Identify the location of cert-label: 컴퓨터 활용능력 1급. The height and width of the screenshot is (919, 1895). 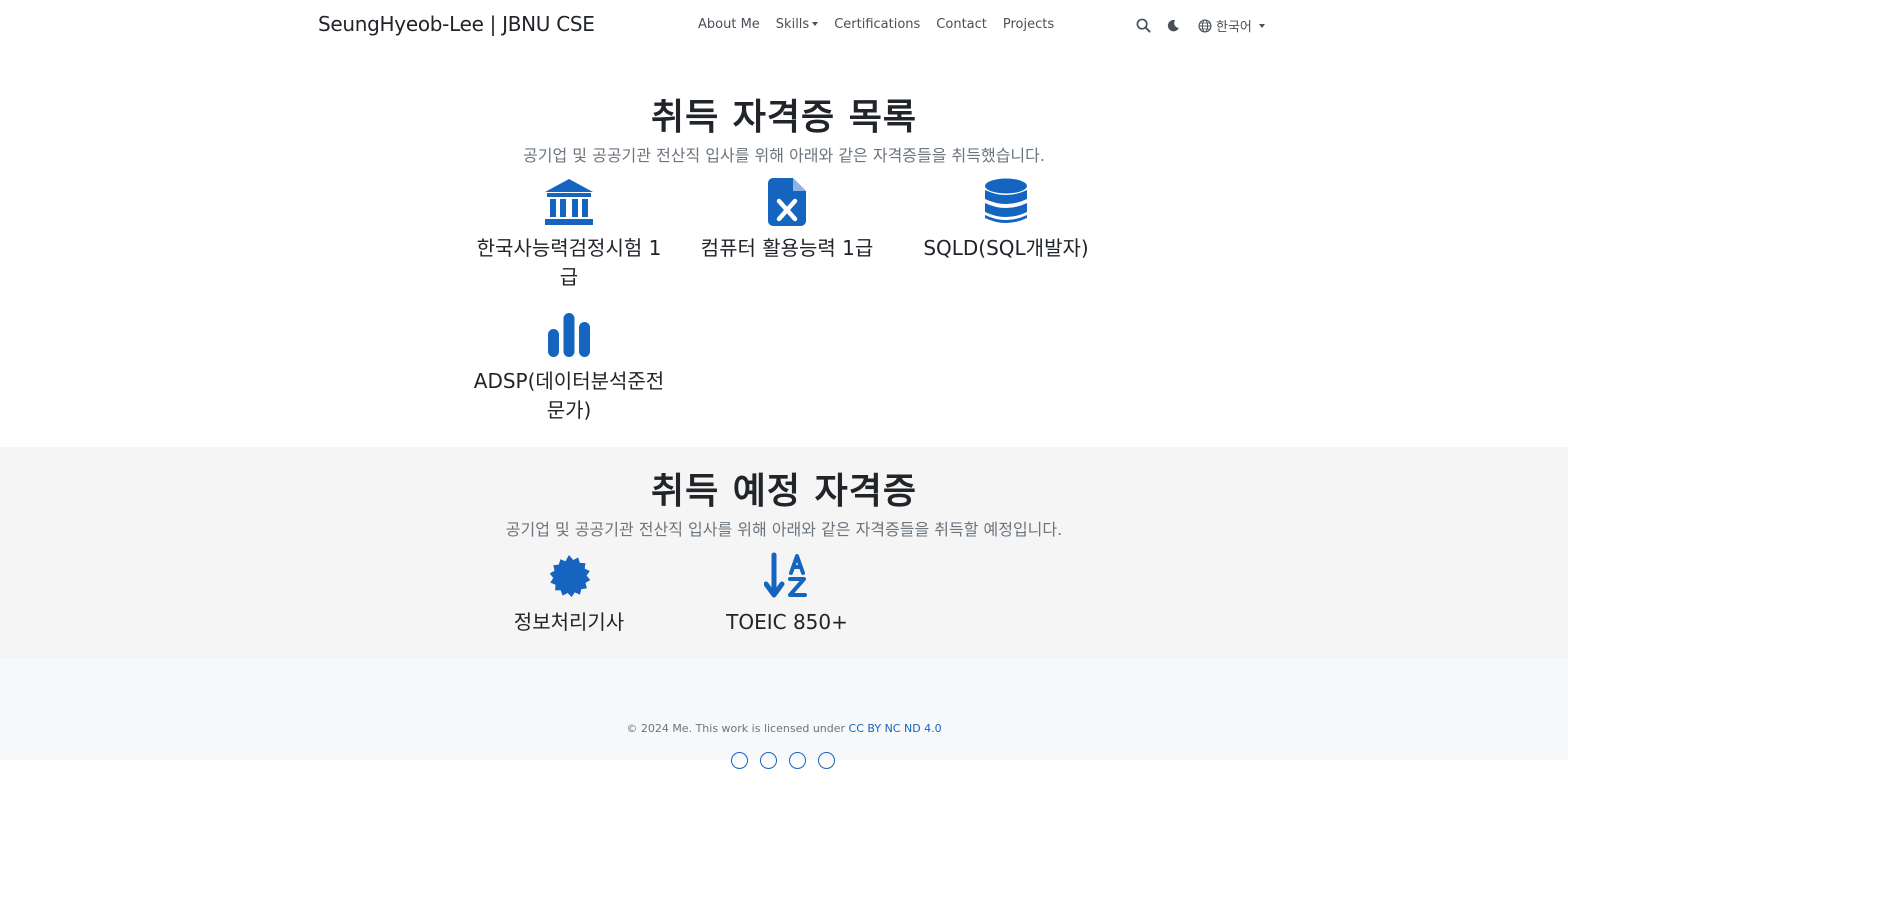
(787, 248).